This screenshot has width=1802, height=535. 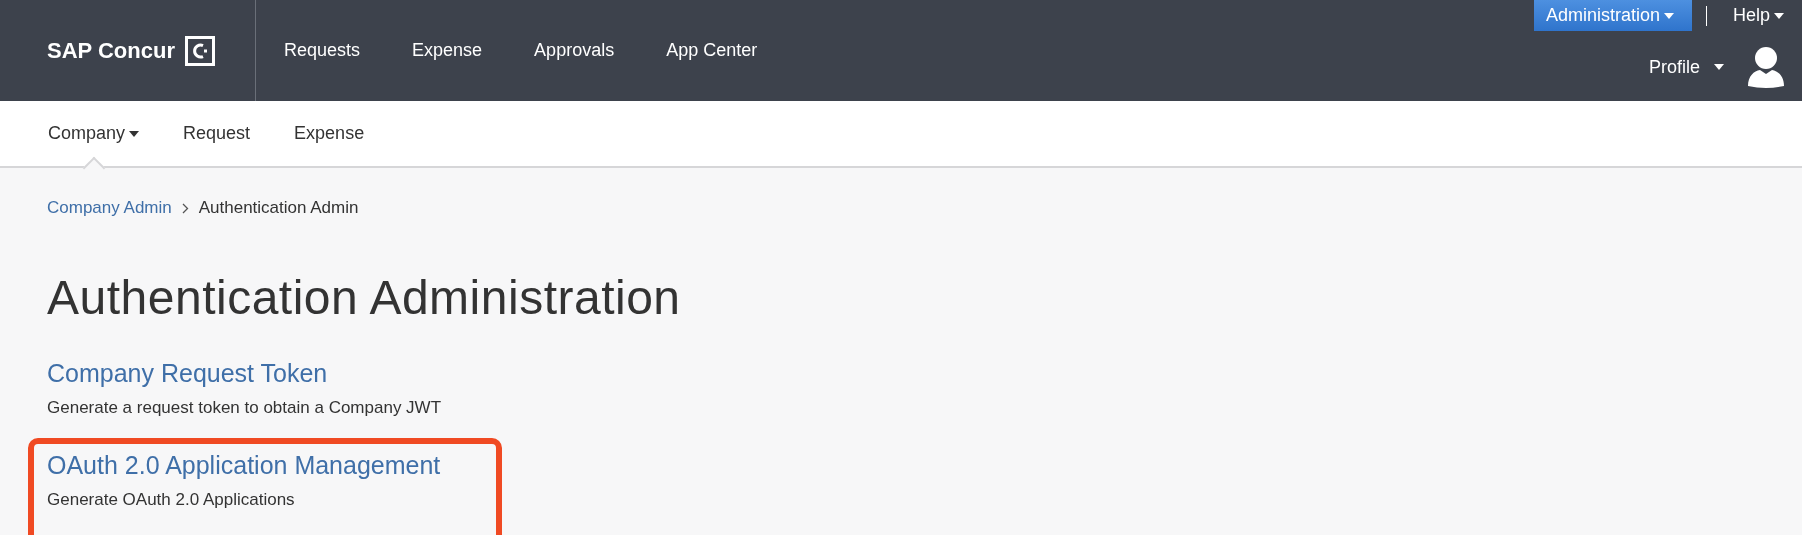 I want to click on logo-text: SAP Concur, so click(x=111, y=50).